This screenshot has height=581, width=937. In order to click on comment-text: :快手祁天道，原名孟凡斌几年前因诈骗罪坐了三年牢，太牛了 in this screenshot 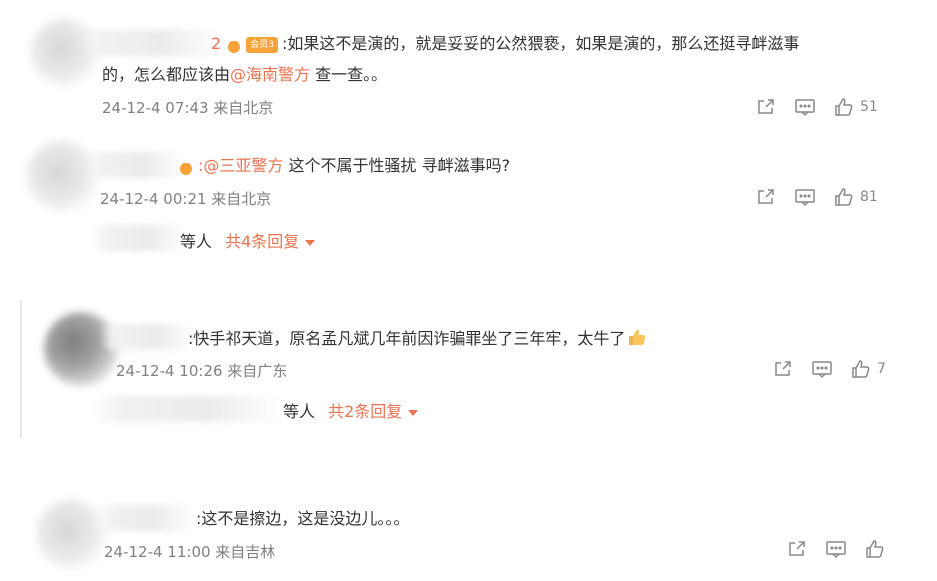, I will do `click(417, 340)`.